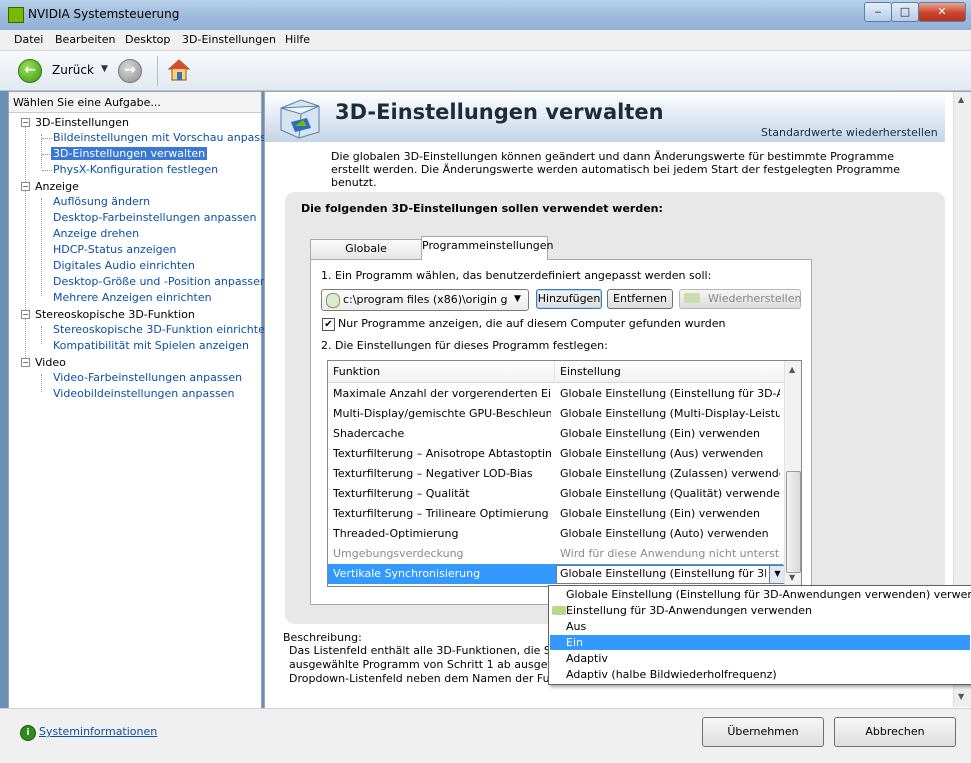 The image size is (971, 763). I want to click on vsync-option-highlighted: Ein, so click(760, 642).